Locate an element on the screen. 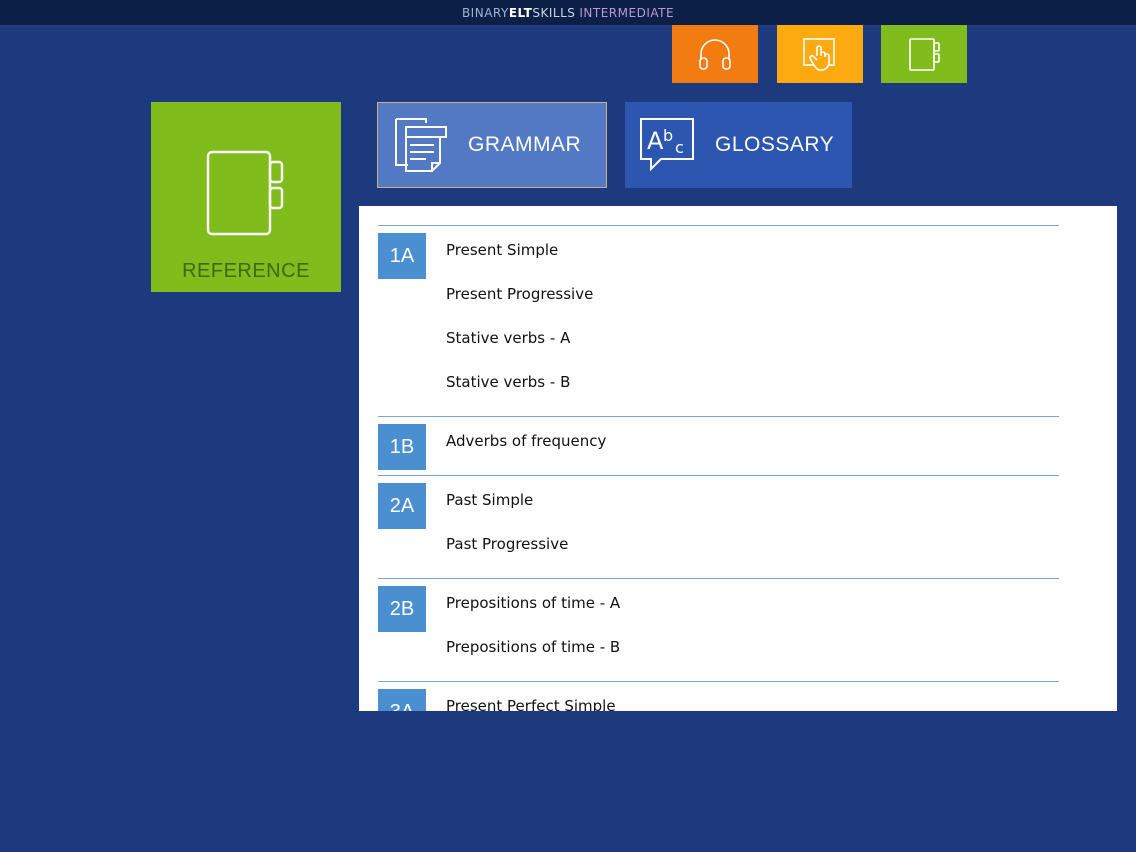 The image size is (1136, 852). document-icon is located at coordinates (421, 145).